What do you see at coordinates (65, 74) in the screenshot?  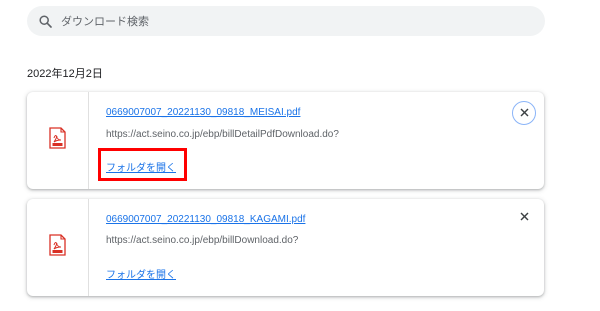 I see `date-group-header: 2022年12月2日` at bounding box center [65, 74].